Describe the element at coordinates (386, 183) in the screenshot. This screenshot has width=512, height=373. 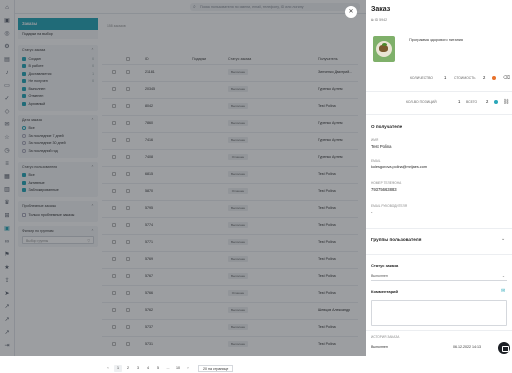
I see `phone-label: Номер телефона` at that location.